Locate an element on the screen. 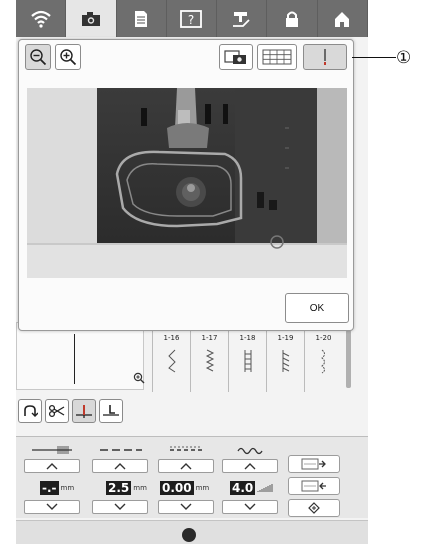 The image size is (421, 544). zoom-out-button is located at coordinates (38, 57).